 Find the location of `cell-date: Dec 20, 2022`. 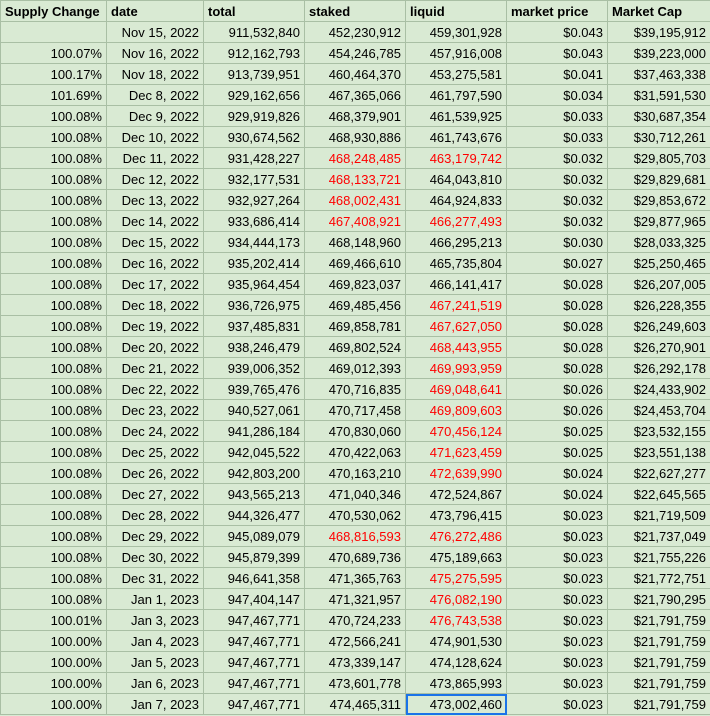

cell-date: Dec 20, 2022 is located at coordinates (155, 347).